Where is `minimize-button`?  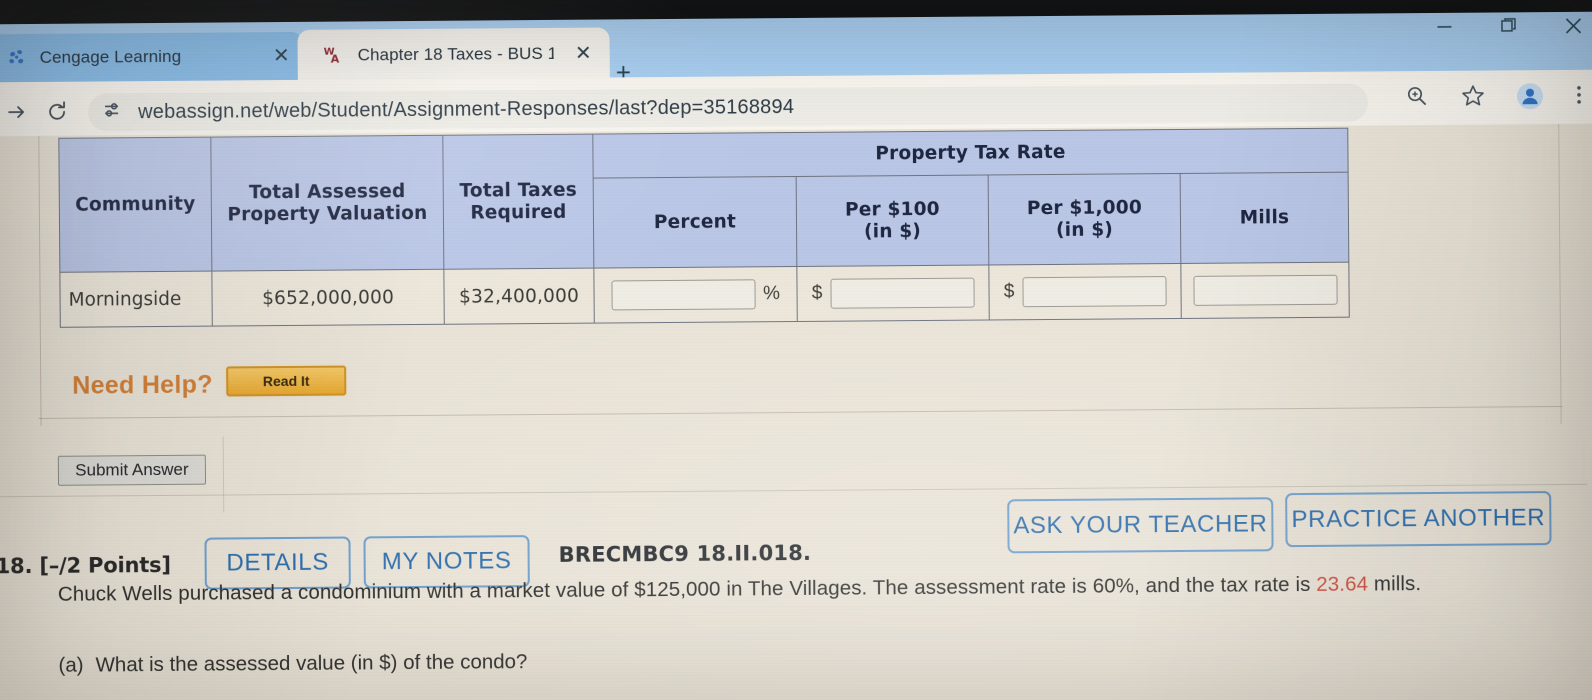 minimize-button is located at coordinates (1444, 26).